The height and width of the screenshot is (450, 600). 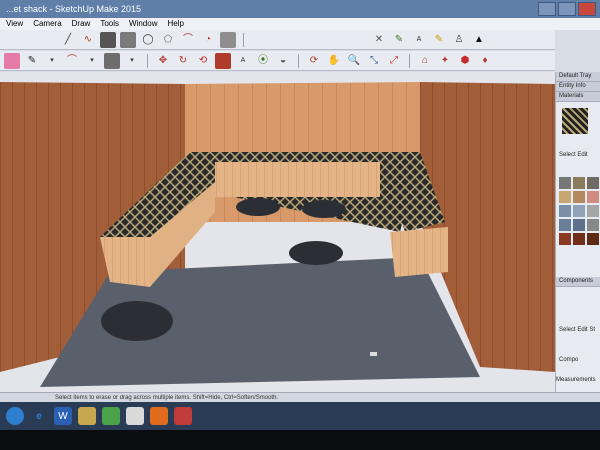 I want to click on freehand-tool-icon: ∿, so click(x=88, y=40).